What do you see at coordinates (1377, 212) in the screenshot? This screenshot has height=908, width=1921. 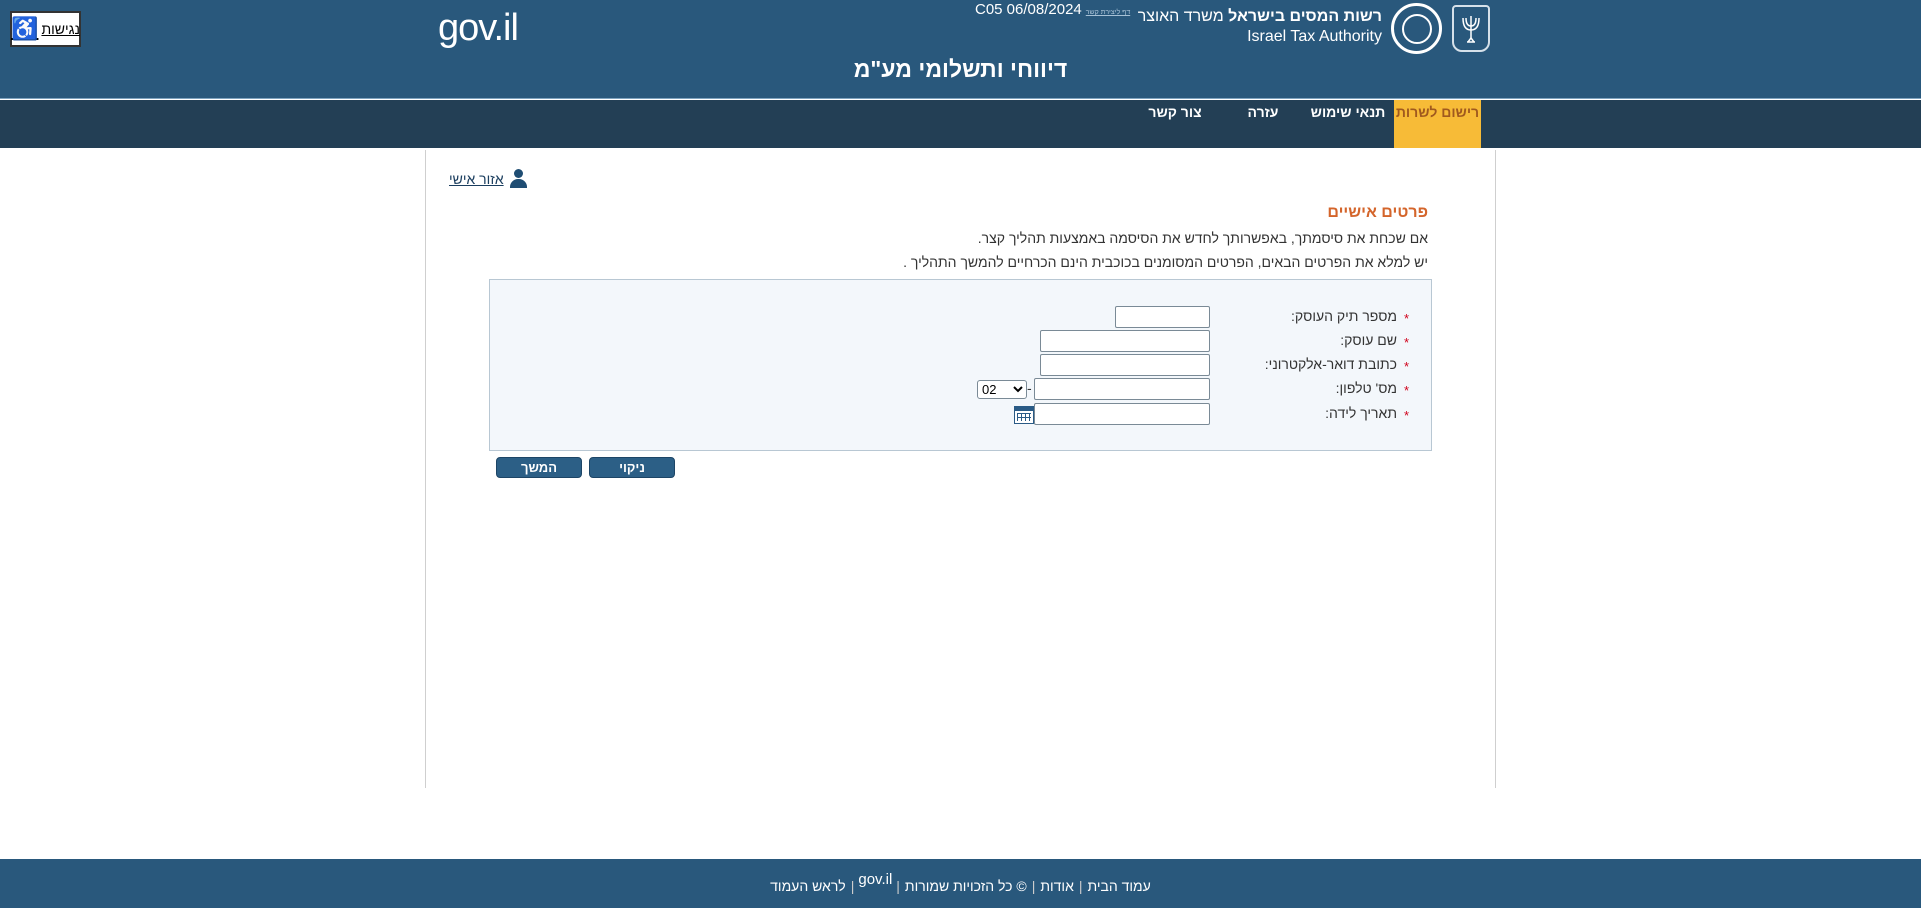 I see `section-title: פרטים אישיים` at bounding box center [1377, 212].